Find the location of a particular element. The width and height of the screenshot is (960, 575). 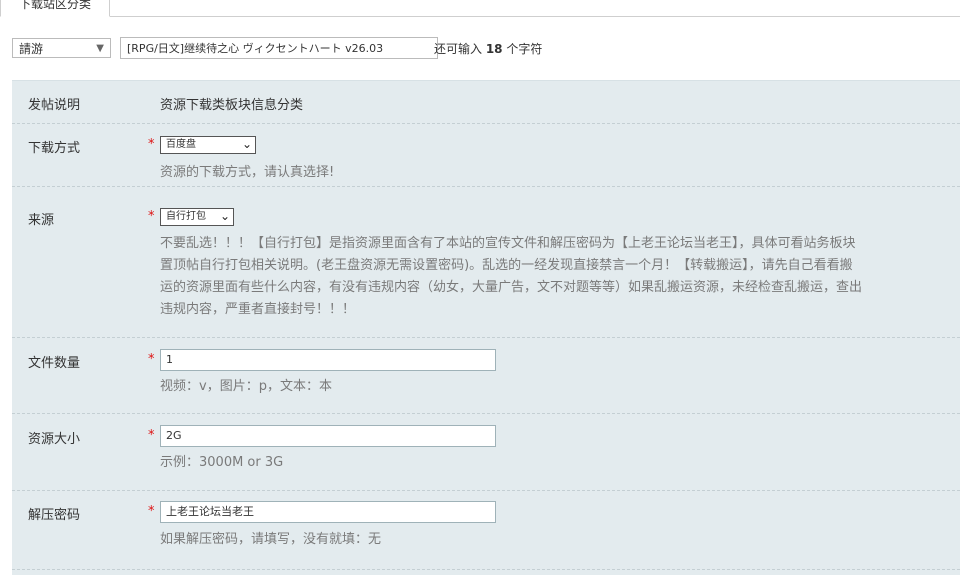

source-value: 自行打包 is located at coordinates (186, 216).